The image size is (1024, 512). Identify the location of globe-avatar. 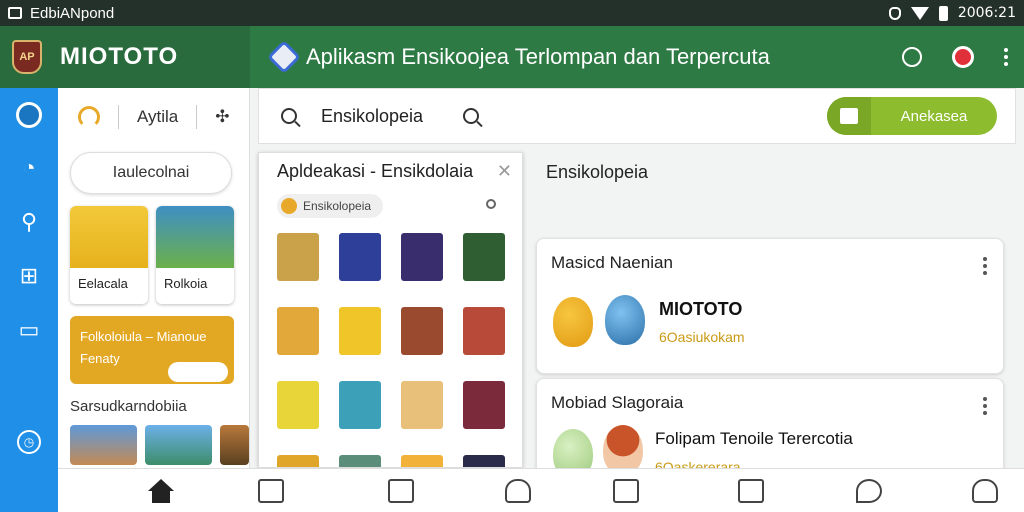
(625, 320).